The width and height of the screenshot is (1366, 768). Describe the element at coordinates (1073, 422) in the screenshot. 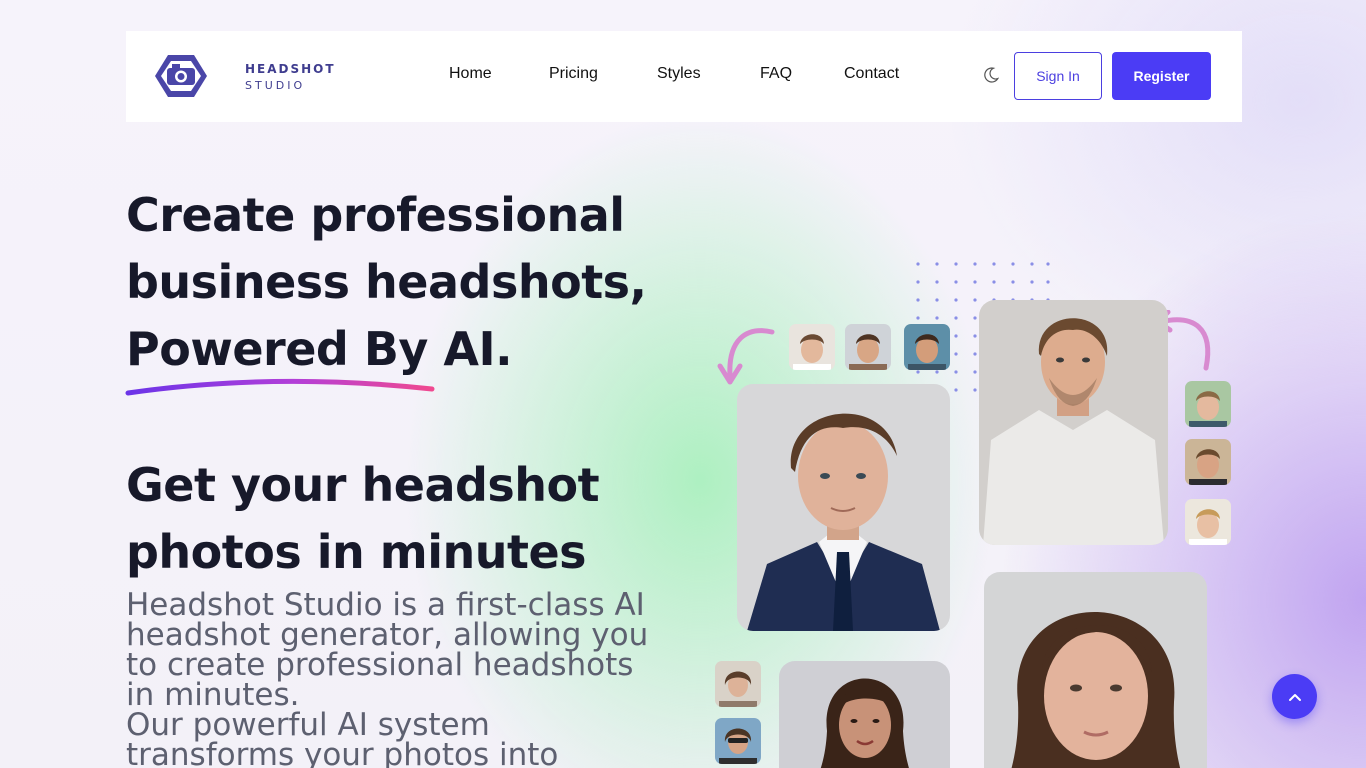

I see `tshirt-man-photo` at that location.